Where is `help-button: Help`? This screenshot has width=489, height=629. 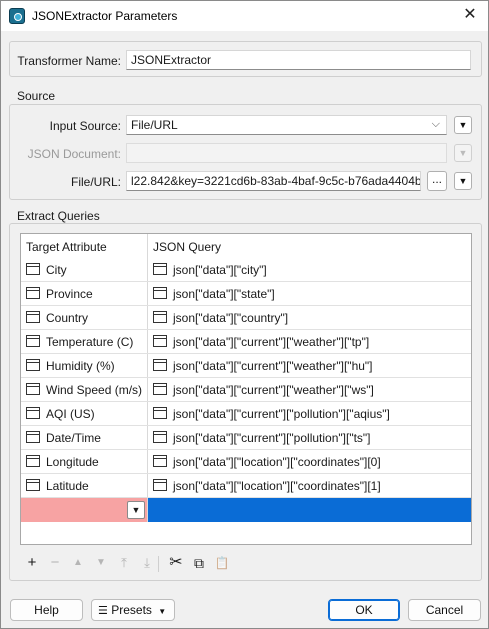 help-button: Help is located at coordinates (46, 610).